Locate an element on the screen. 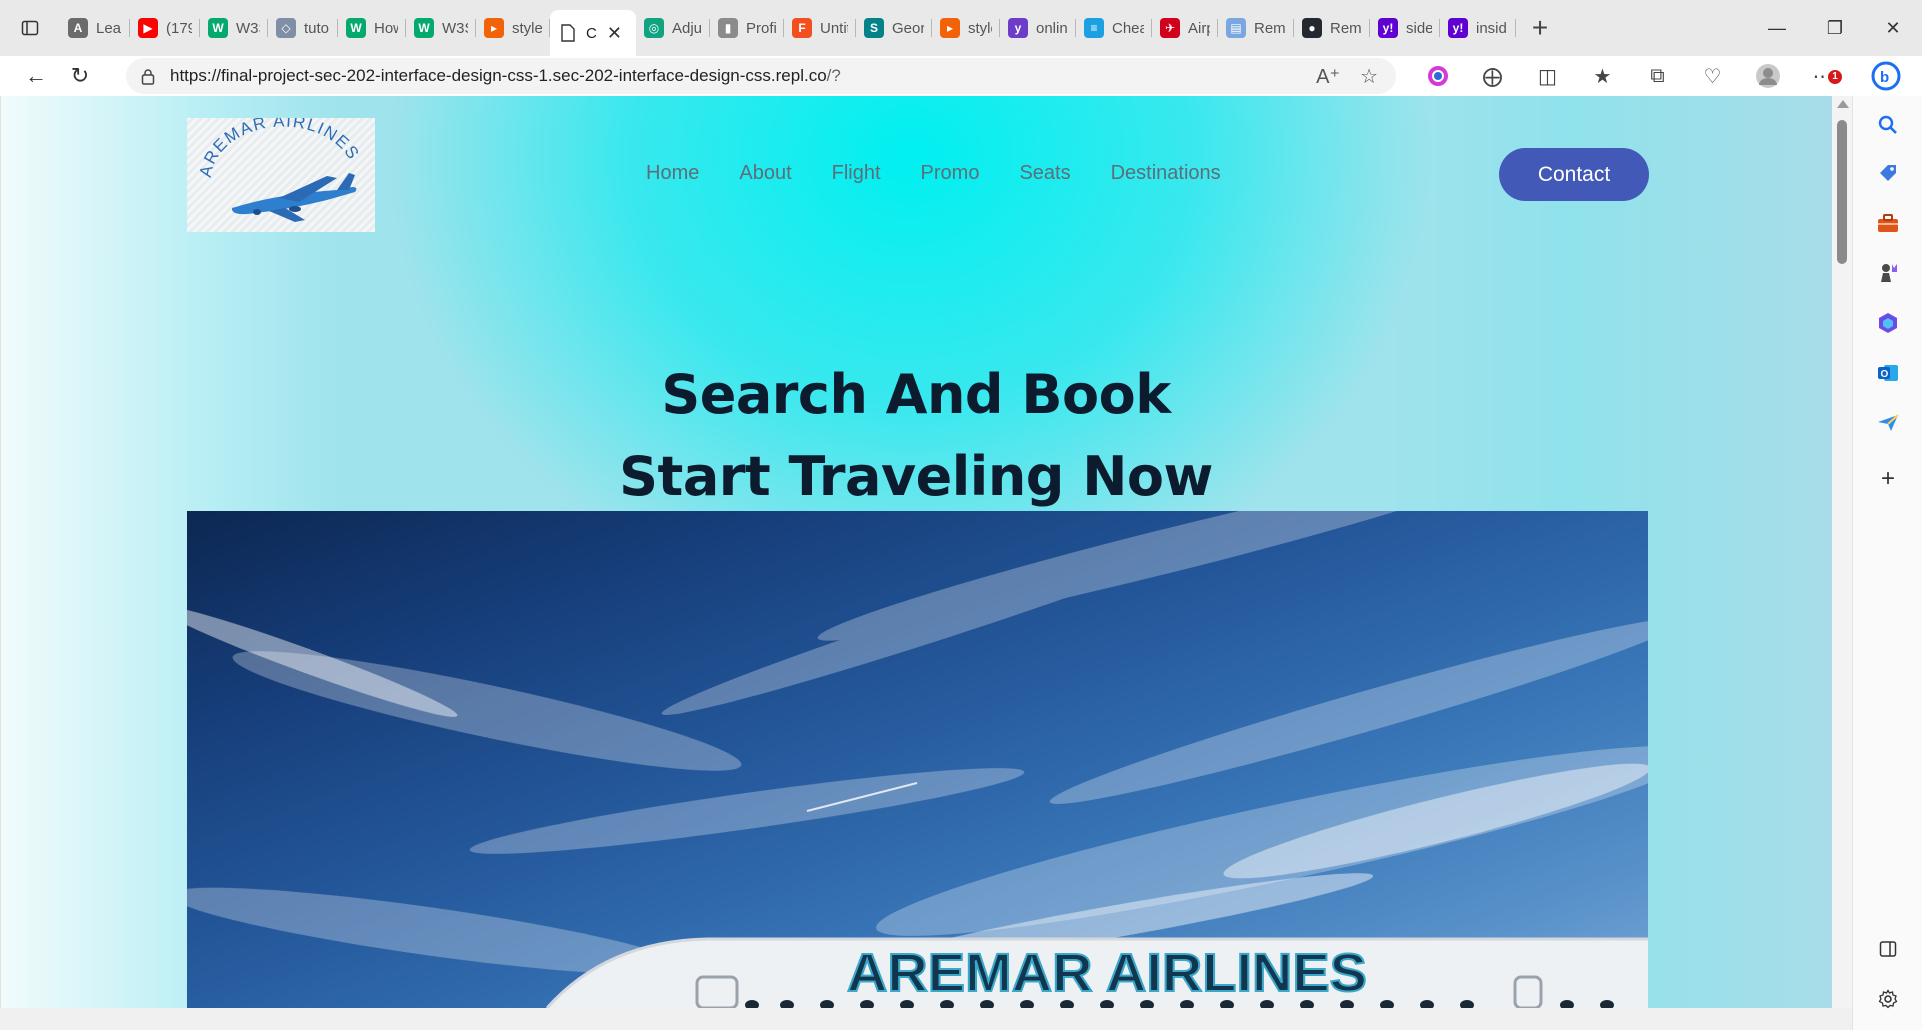 The width and height of the screenshot is (1922, 1030). tab-title: How is located at coordinates (386, 28).